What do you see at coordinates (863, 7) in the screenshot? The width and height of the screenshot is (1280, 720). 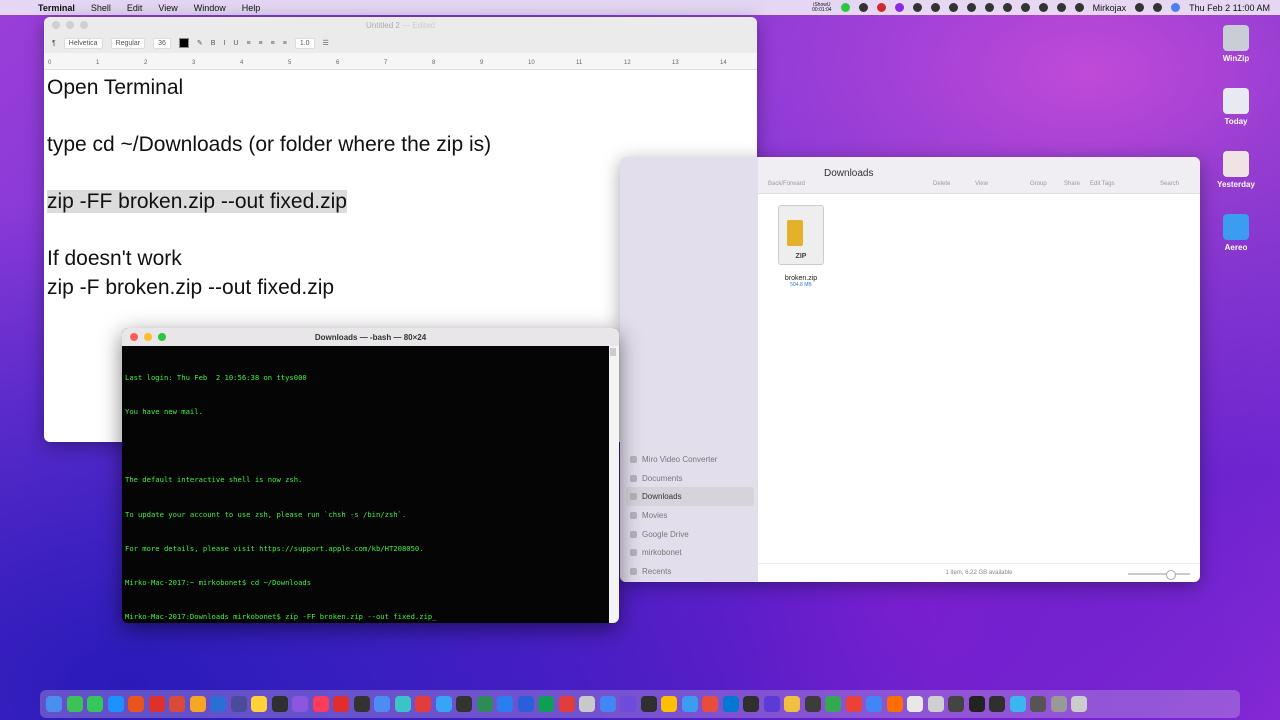 I see `status-app-icon` at bounding box center [863, 7].